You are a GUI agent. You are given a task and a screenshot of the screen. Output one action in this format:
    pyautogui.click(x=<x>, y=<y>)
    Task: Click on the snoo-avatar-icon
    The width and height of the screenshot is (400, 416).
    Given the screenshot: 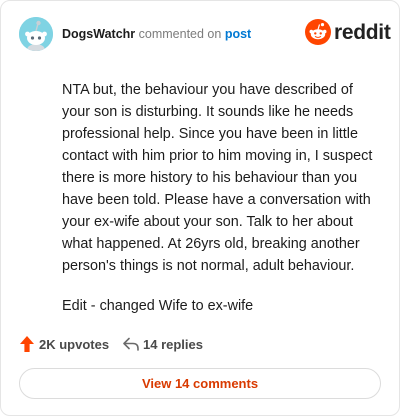 What is the action you would take?
    pyautogui.click(x=36, y=34)
    